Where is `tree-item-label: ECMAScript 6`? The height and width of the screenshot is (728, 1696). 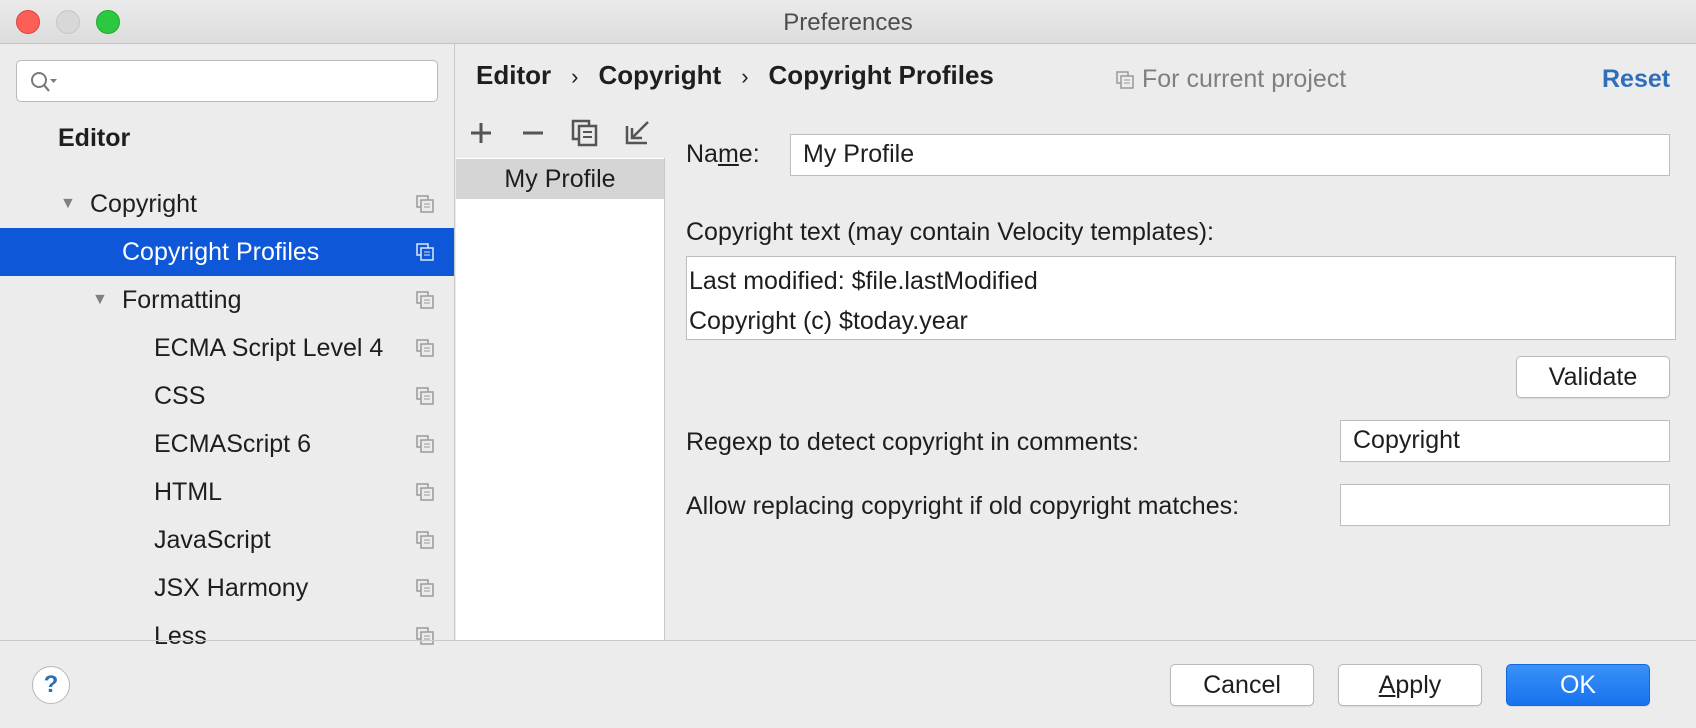
tree-item-label: ECMAScript 6 is located at coordinates (232, 444).